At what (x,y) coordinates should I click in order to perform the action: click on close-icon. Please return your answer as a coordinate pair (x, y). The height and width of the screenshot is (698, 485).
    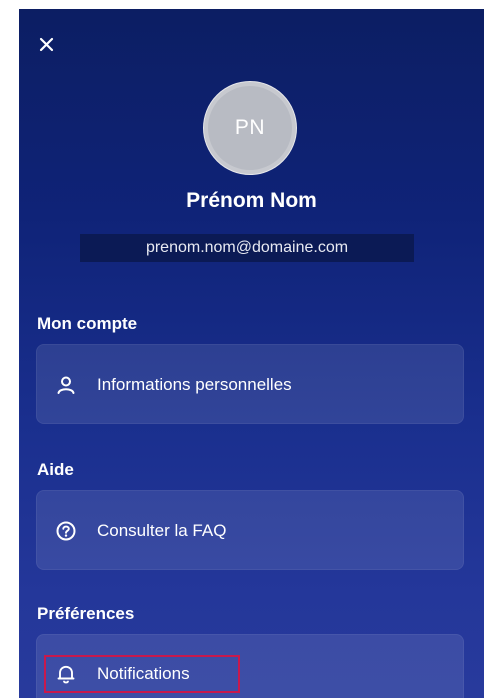
    Looking at the image, I should click on (46, 44).